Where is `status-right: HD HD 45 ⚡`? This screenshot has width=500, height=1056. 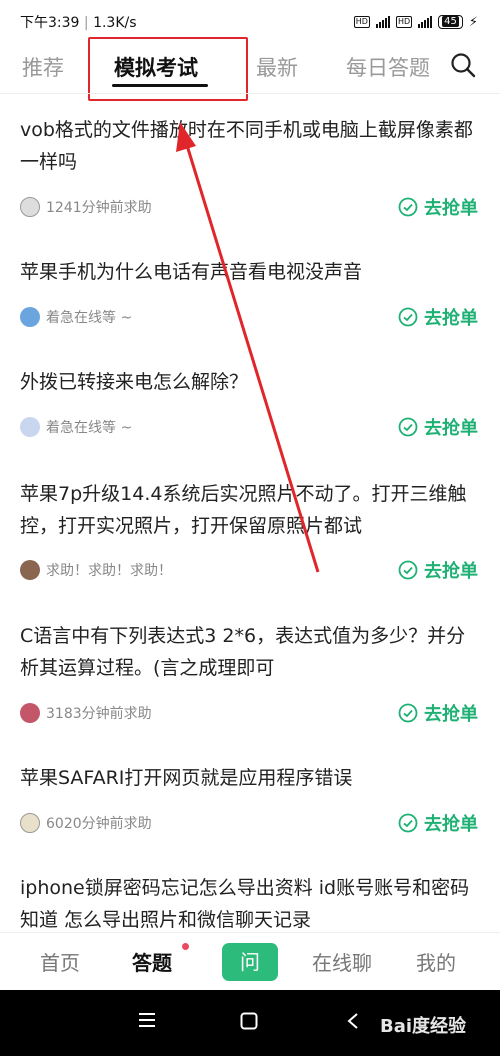 status-right: HD HD 45 ⚡ is located at coordinates (415, 22).